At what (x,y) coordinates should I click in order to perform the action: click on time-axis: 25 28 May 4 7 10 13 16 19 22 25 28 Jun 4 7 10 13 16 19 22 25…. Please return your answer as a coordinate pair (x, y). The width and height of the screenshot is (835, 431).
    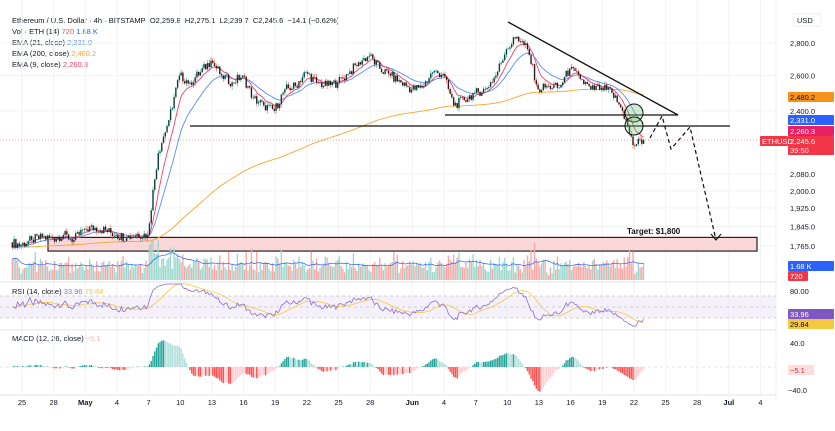
    Looking at the image, I should click on (390, 402).